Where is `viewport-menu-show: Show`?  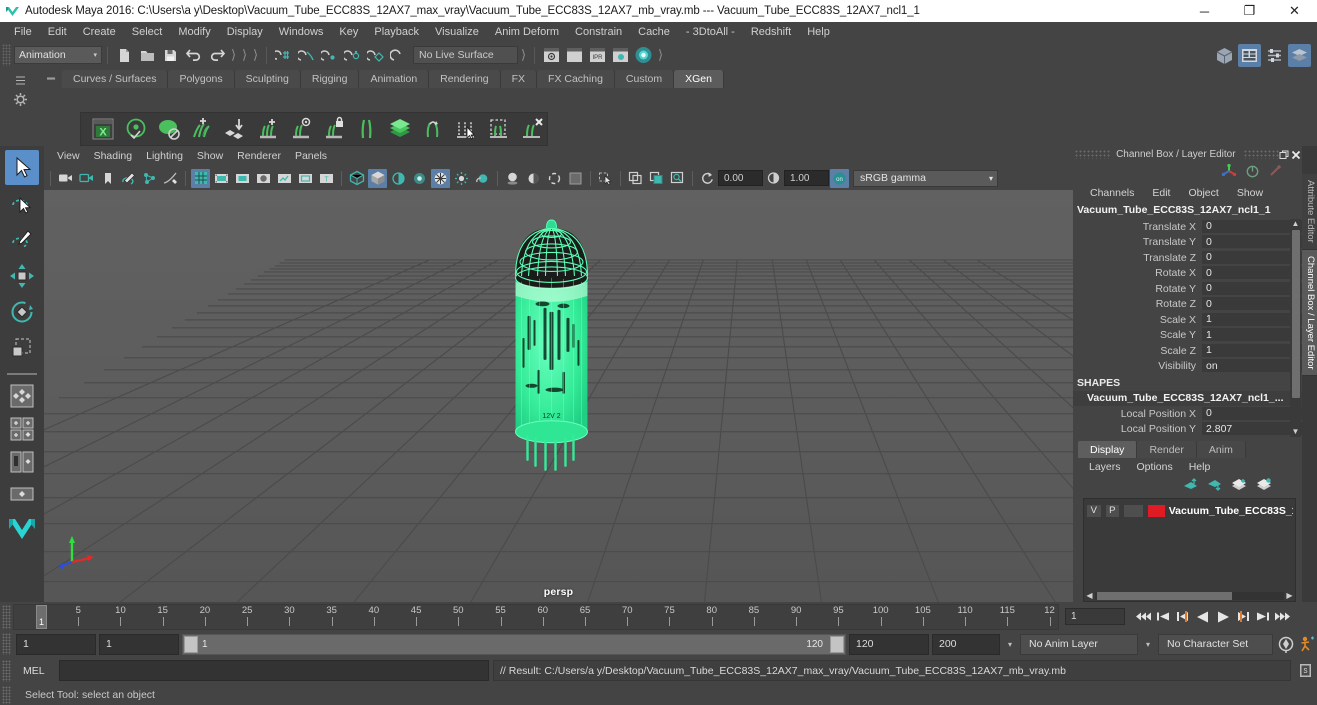 viewport-menu-show: Show is located at coordinates (210, 156).